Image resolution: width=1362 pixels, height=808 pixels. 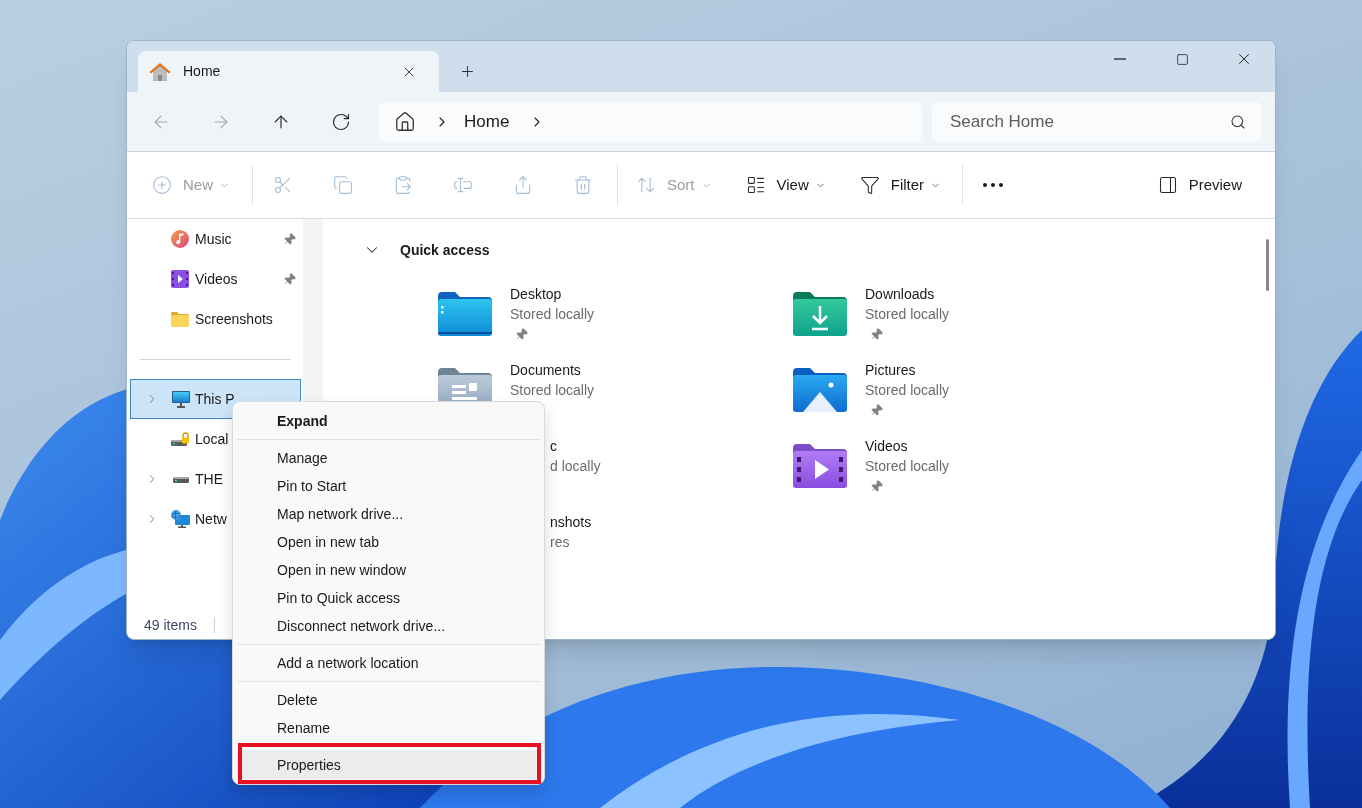 I want to click on folder-name: nshots, so click(x=571, y=522).